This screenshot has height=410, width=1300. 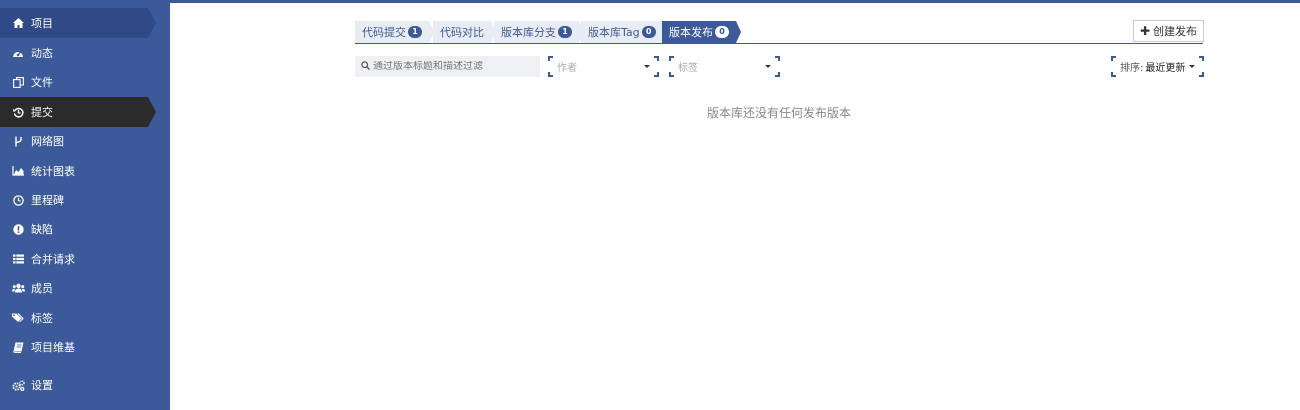 What do you see at coordinates (18, 82) in the screenshot?
I see `files-icon` at bounding box center [18, 82].